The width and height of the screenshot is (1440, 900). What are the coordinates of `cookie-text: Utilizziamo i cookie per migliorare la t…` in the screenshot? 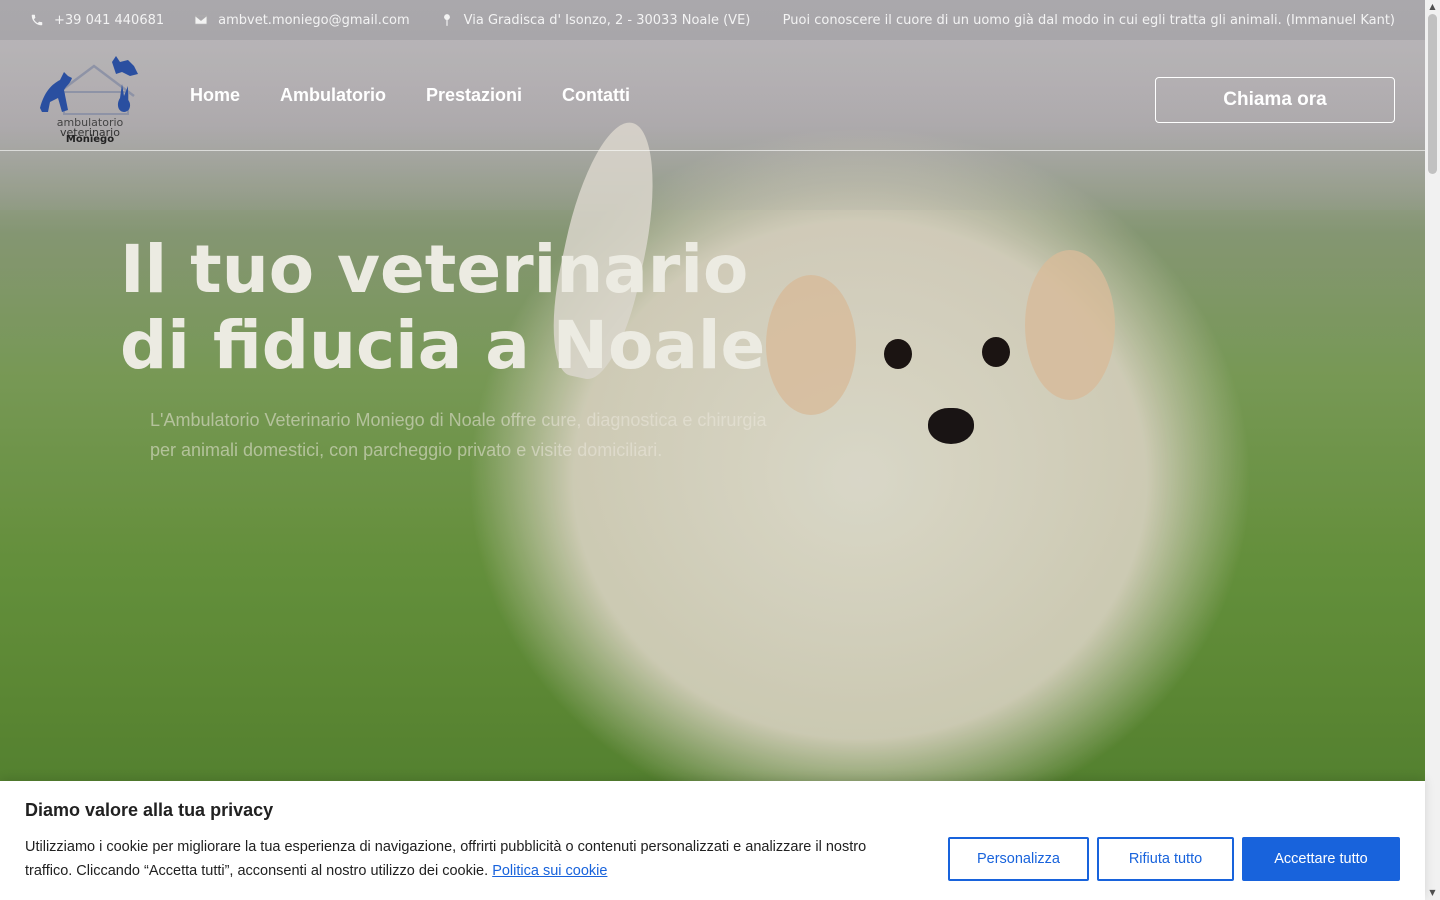 It's located at (446, 859).